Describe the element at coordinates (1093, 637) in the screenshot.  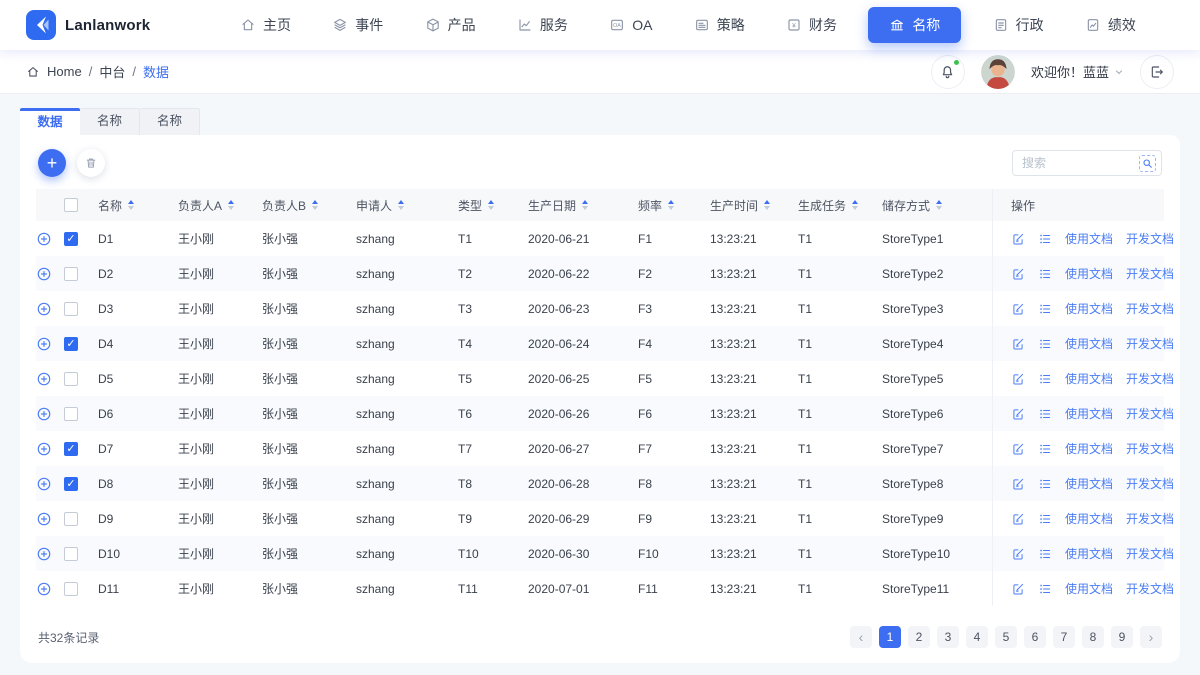
I see `page-button-8: 8` at that location.